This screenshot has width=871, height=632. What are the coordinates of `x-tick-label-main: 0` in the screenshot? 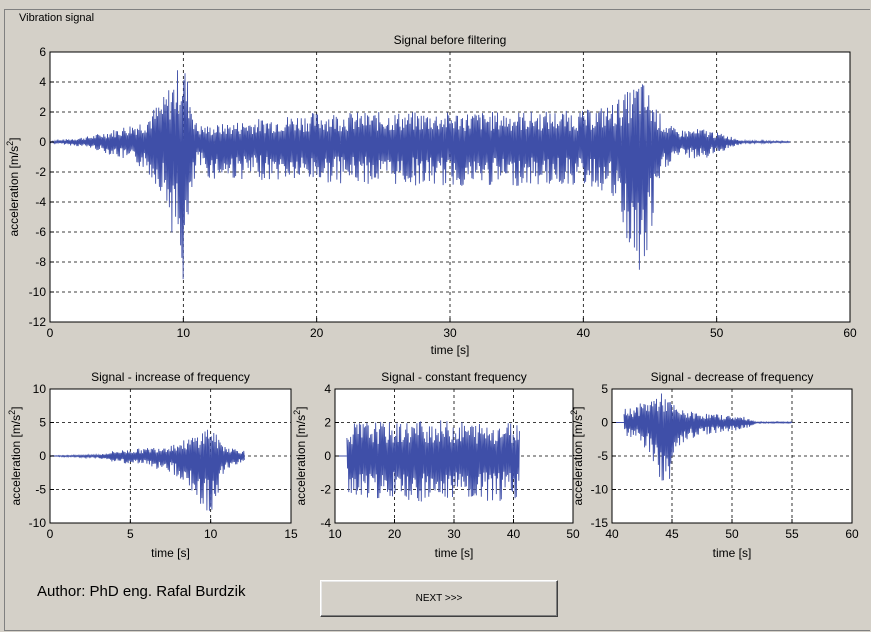 It's located at (50, 333).